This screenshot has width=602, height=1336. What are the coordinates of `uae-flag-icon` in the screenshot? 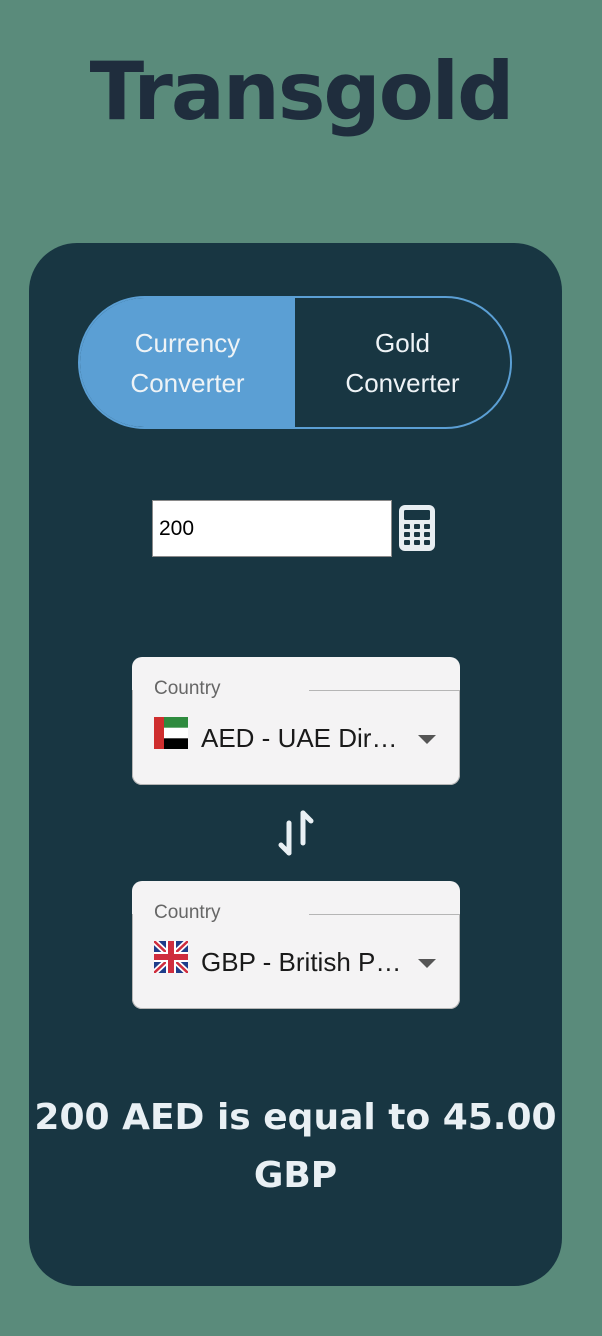 It's located at (171, 733).